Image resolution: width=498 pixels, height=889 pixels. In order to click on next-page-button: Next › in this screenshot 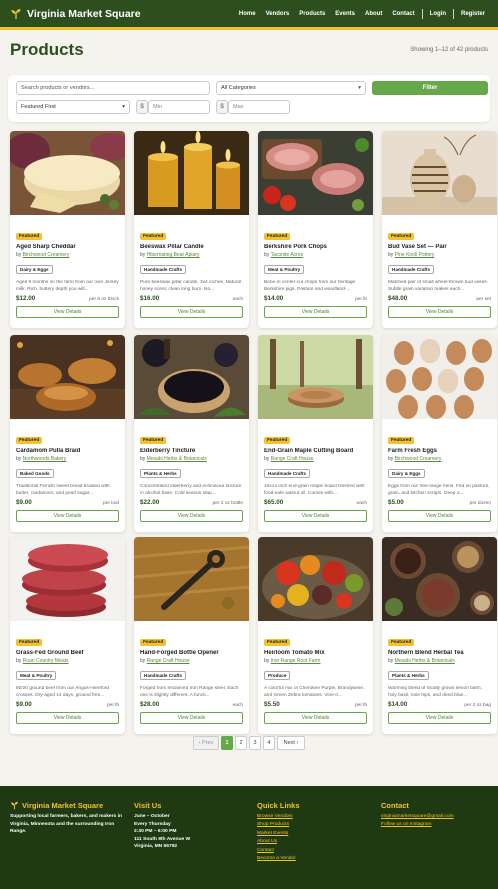, I will do `click(291, 743)`.